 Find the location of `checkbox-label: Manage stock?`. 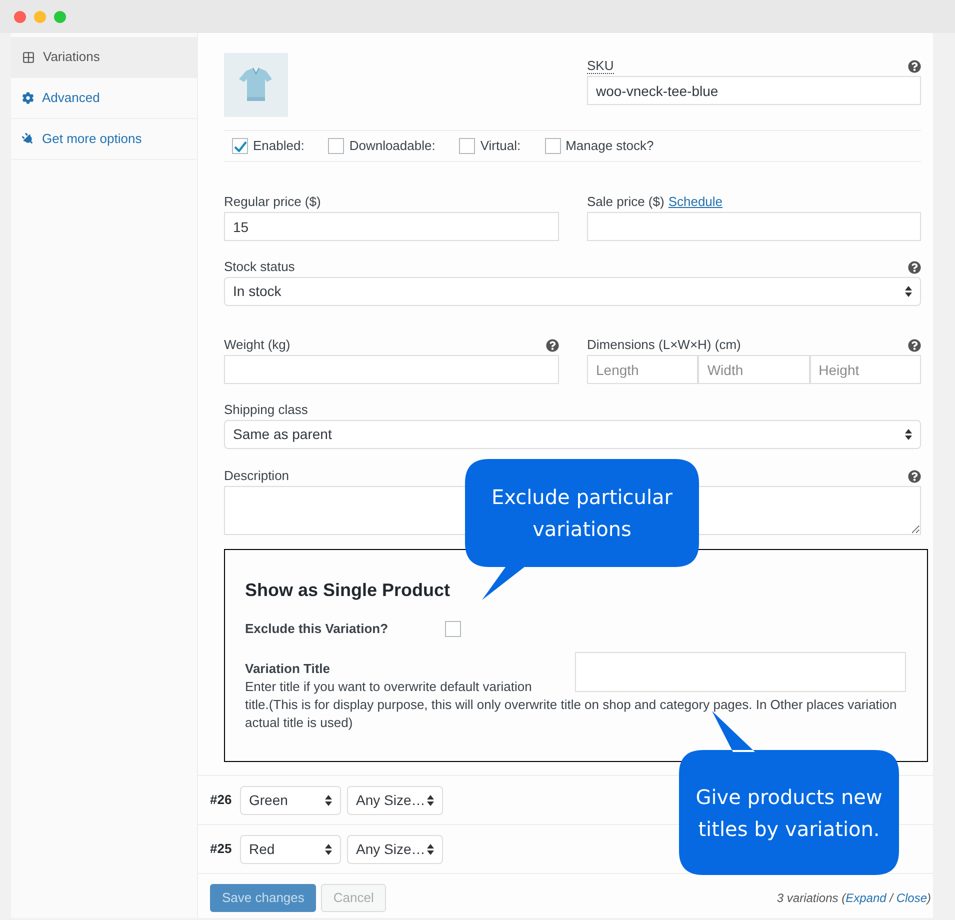

checkbox-label: Manage stock? is located at coordinates (610, 146).